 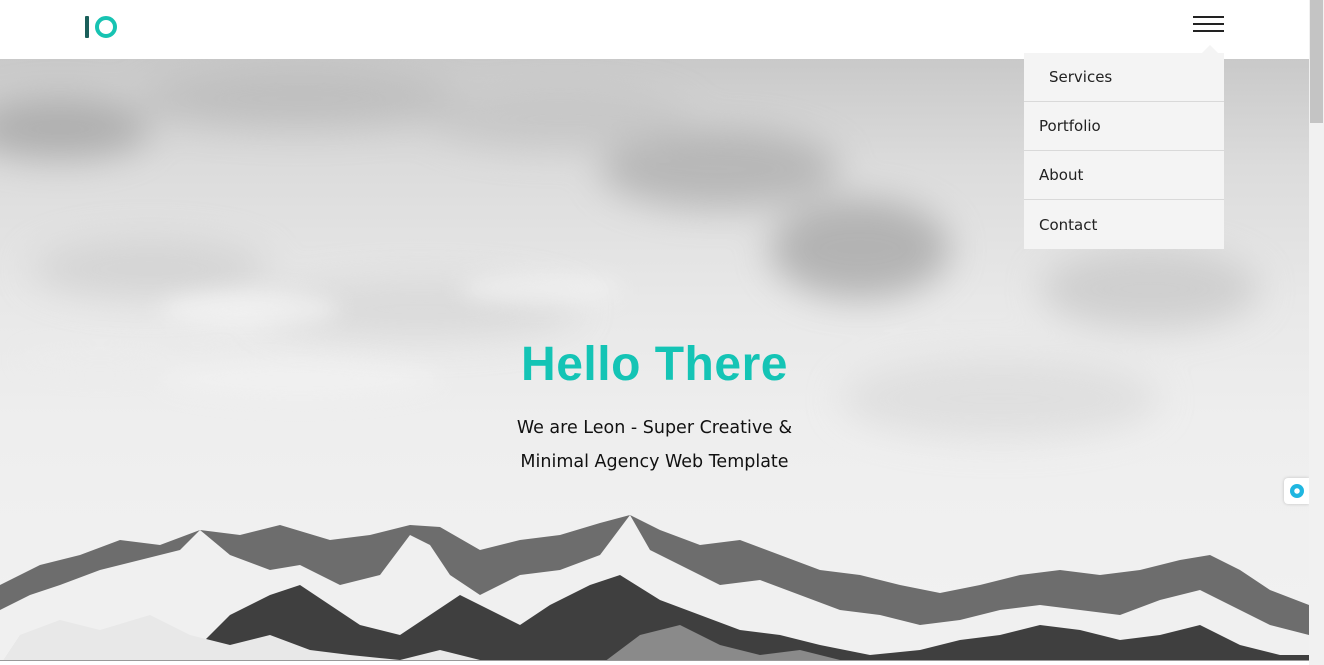 I want to click on chat-bubble-icon, so click(x=1296, y=491).